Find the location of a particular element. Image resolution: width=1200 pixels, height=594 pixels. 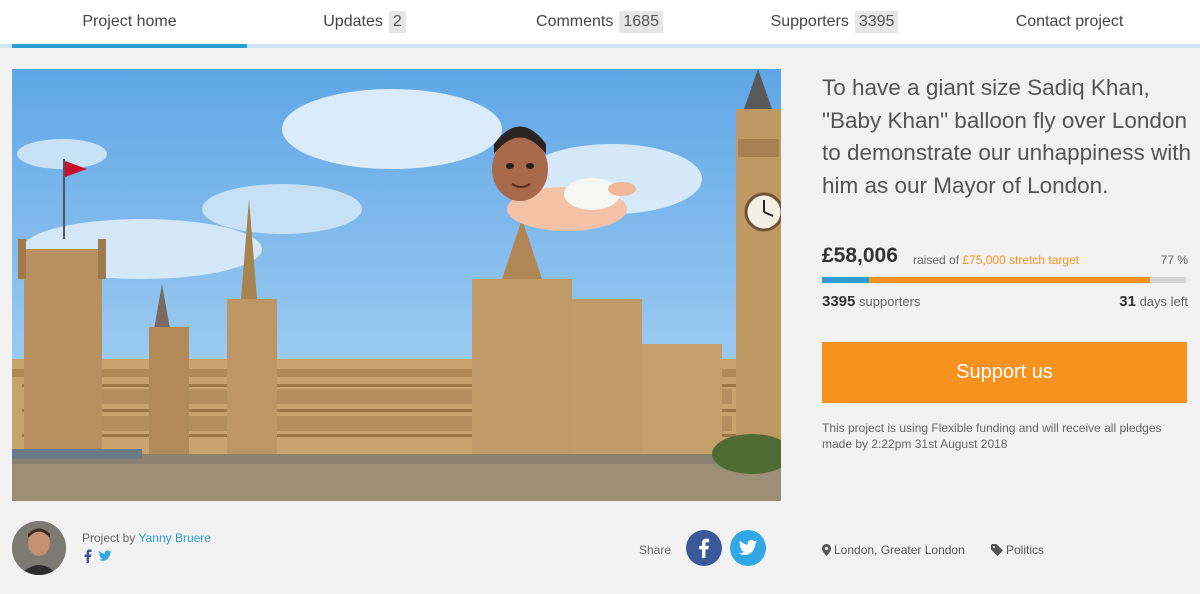

tab-project-home: Project home is located at coordinates (129, 22).